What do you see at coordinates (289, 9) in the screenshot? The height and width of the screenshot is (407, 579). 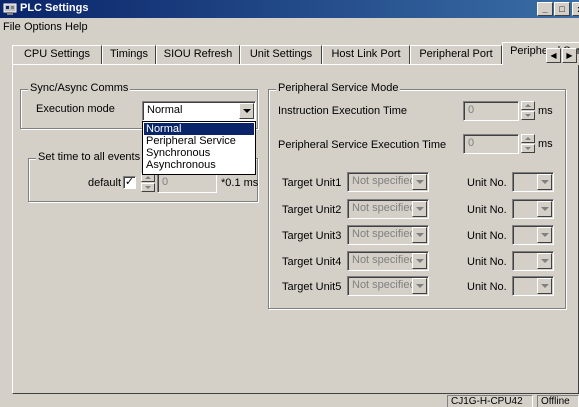 I see `title-bar: PLC Settings _ □ x` at bounding box center [289, 9].